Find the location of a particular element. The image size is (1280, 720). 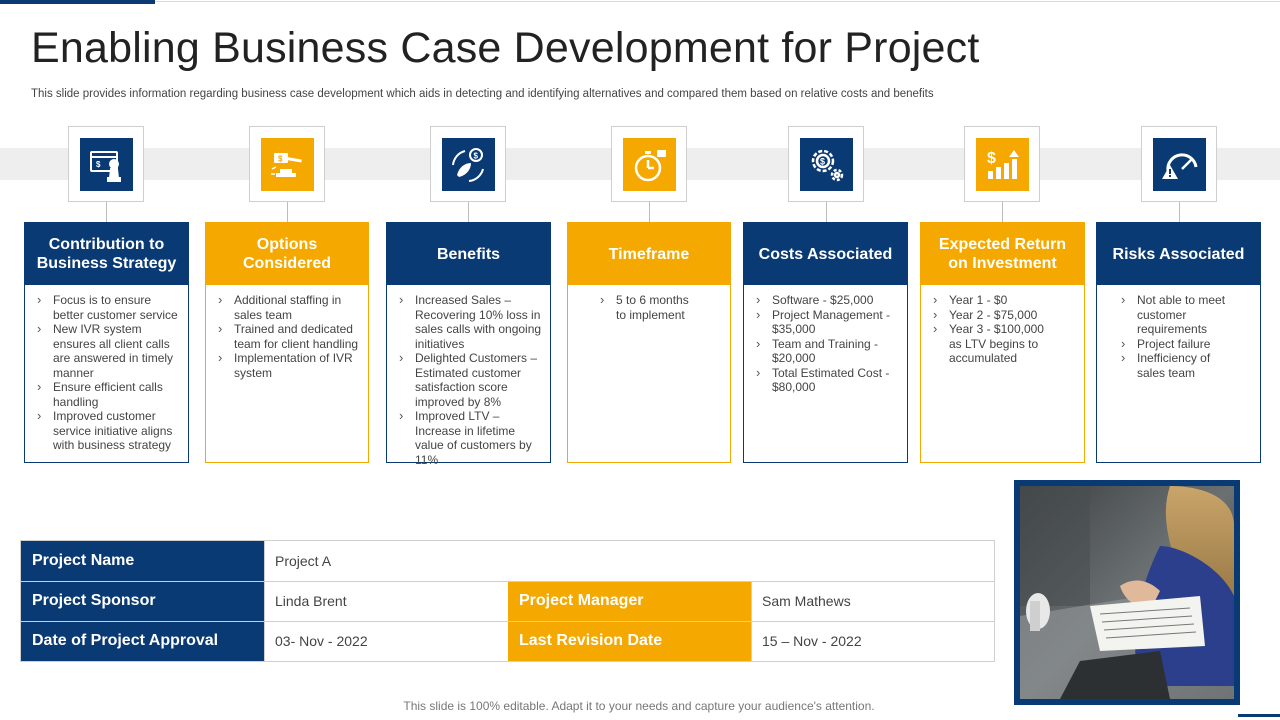

icon-box-strategy: $ is located at coordinates (106, 164).